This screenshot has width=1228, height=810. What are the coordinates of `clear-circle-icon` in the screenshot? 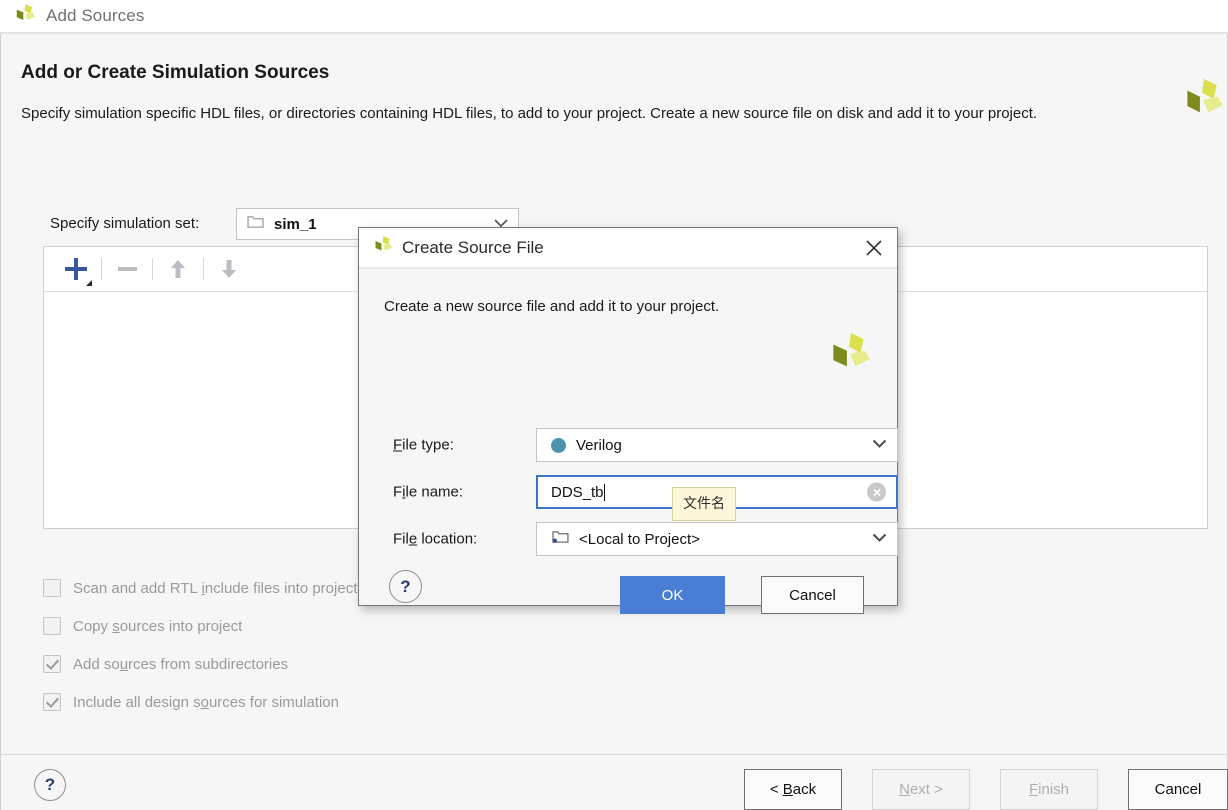 It's located at (876, 492).